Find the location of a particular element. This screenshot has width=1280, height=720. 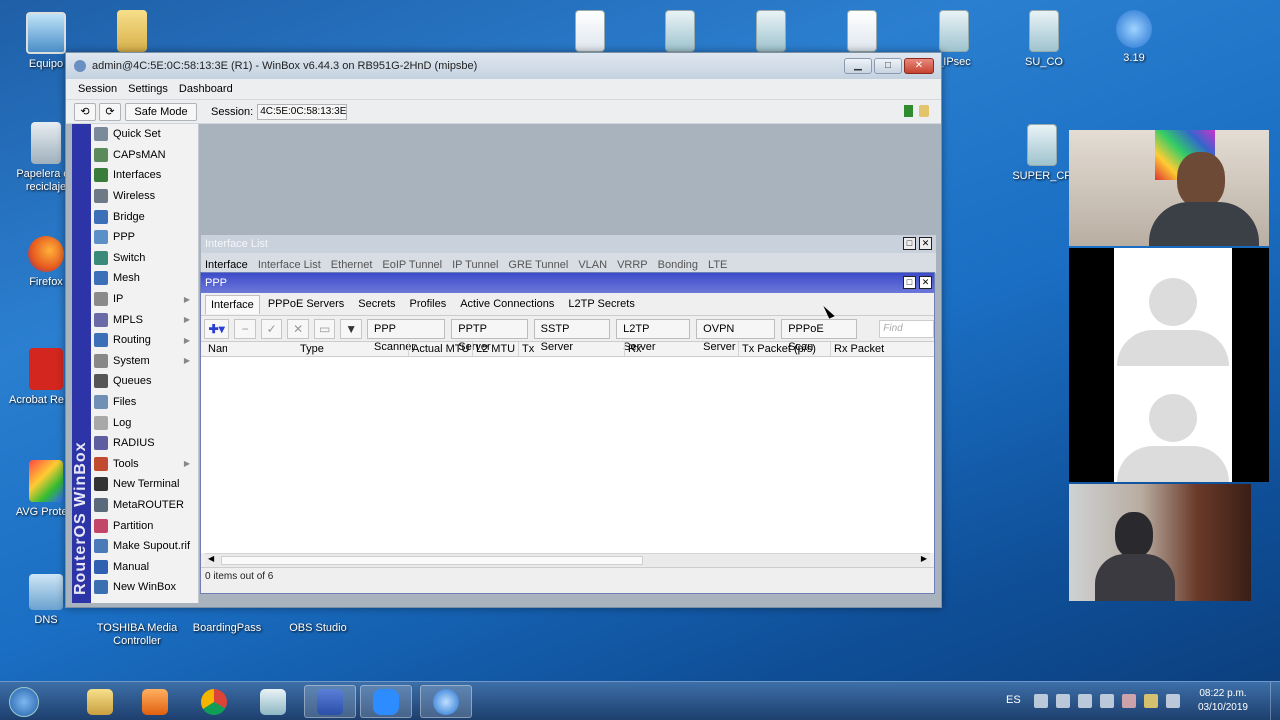

sidebar-item-new-winbox: New WinBox is located at coordinates (146, 587).